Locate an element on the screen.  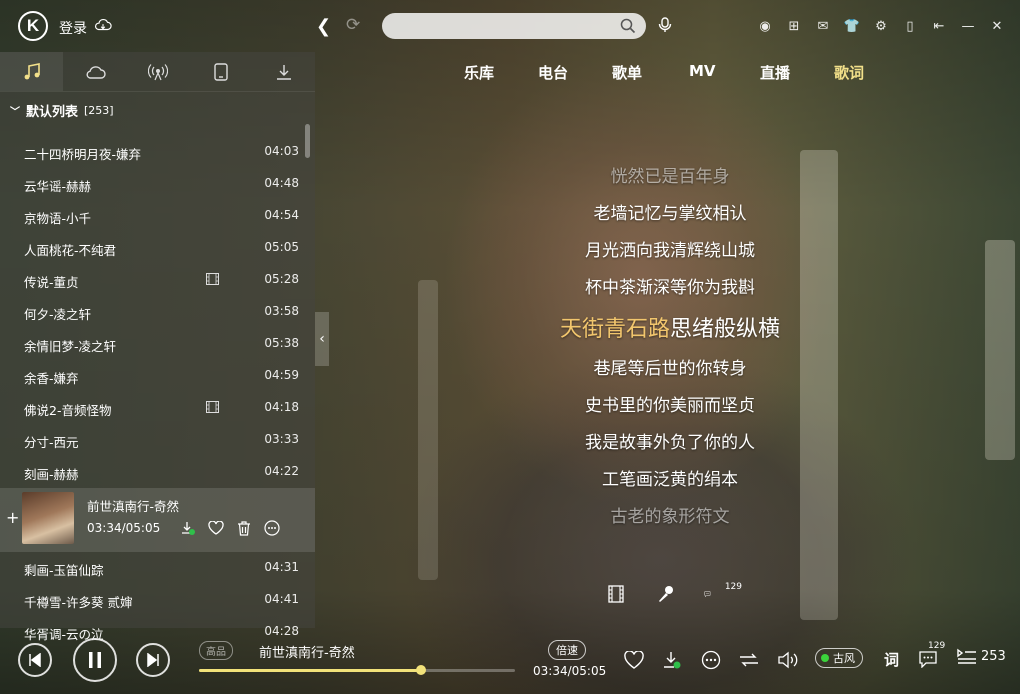
now-playing-row: + 前世滇南行-奇然 03:34/05:05 is located at coordinates (157, 520).